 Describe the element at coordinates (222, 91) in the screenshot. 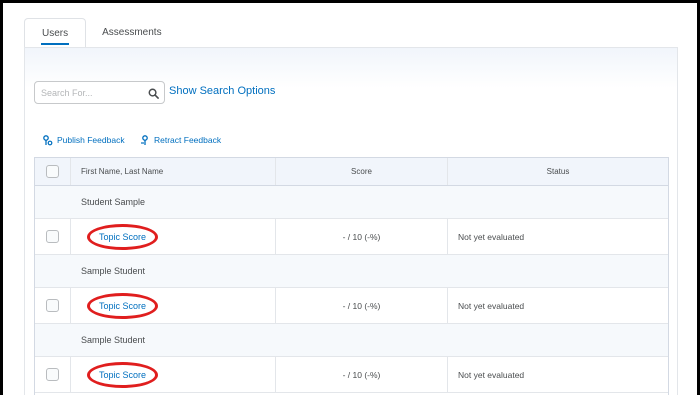

I see `show-search-options-link: Show Search Options` at that location.